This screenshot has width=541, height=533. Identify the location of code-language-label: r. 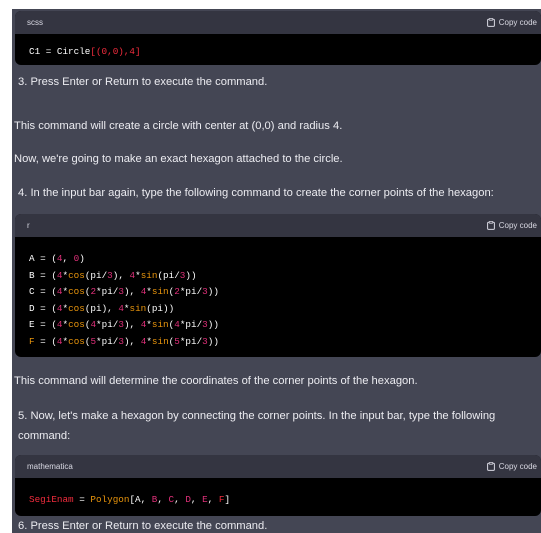
(28, 225).